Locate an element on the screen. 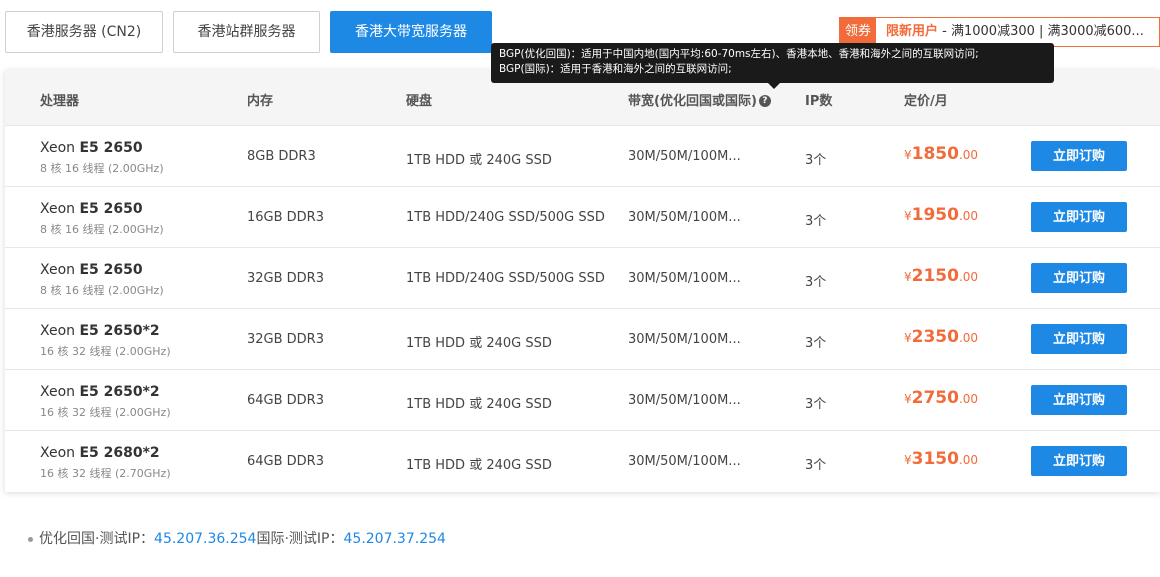 The height and width of the screenshot is (577, 1160). test-ip-international: 45.207.37.254 is located at coordinates (395, 539).